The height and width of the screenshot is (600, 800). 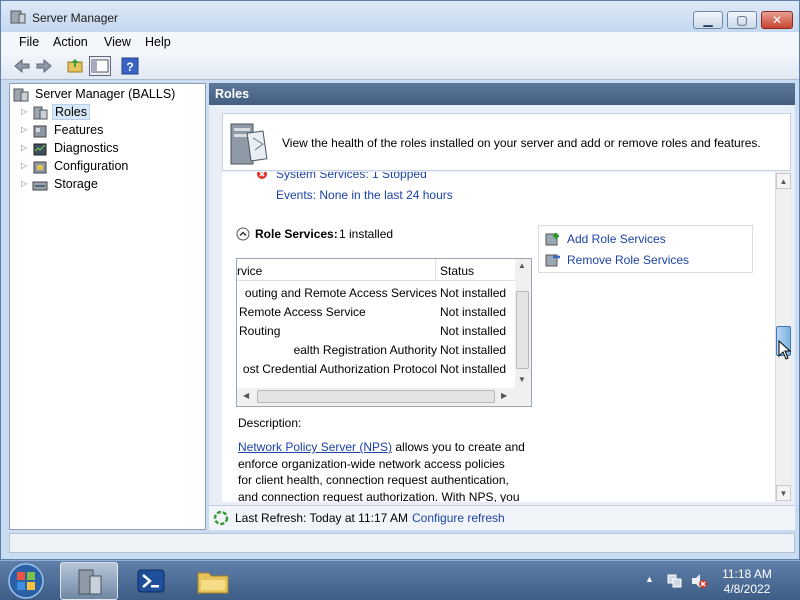 What do you see at coordinates (315, 447) in the screenshot?
I see `nps-link: Network Policy Server (NPS)` at bounding box center [315, 447].